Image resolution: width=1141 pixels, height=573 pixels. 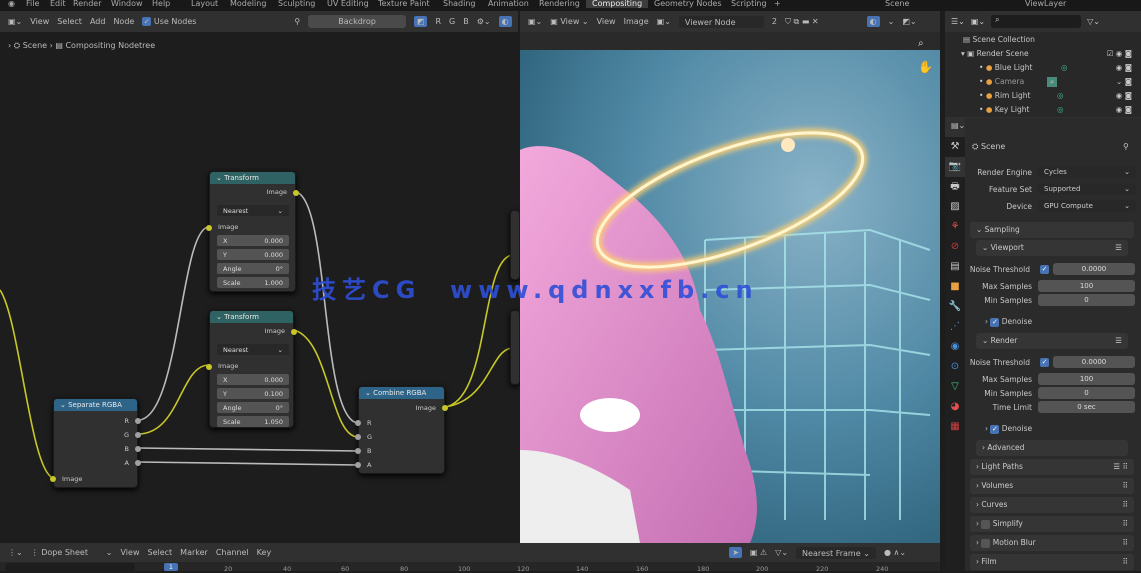 What do you see at coordinates (1087, 189) in the screenshot?
I see `feature-set-dropdown: Supported ⌄` at bounding box center [1087, 189].